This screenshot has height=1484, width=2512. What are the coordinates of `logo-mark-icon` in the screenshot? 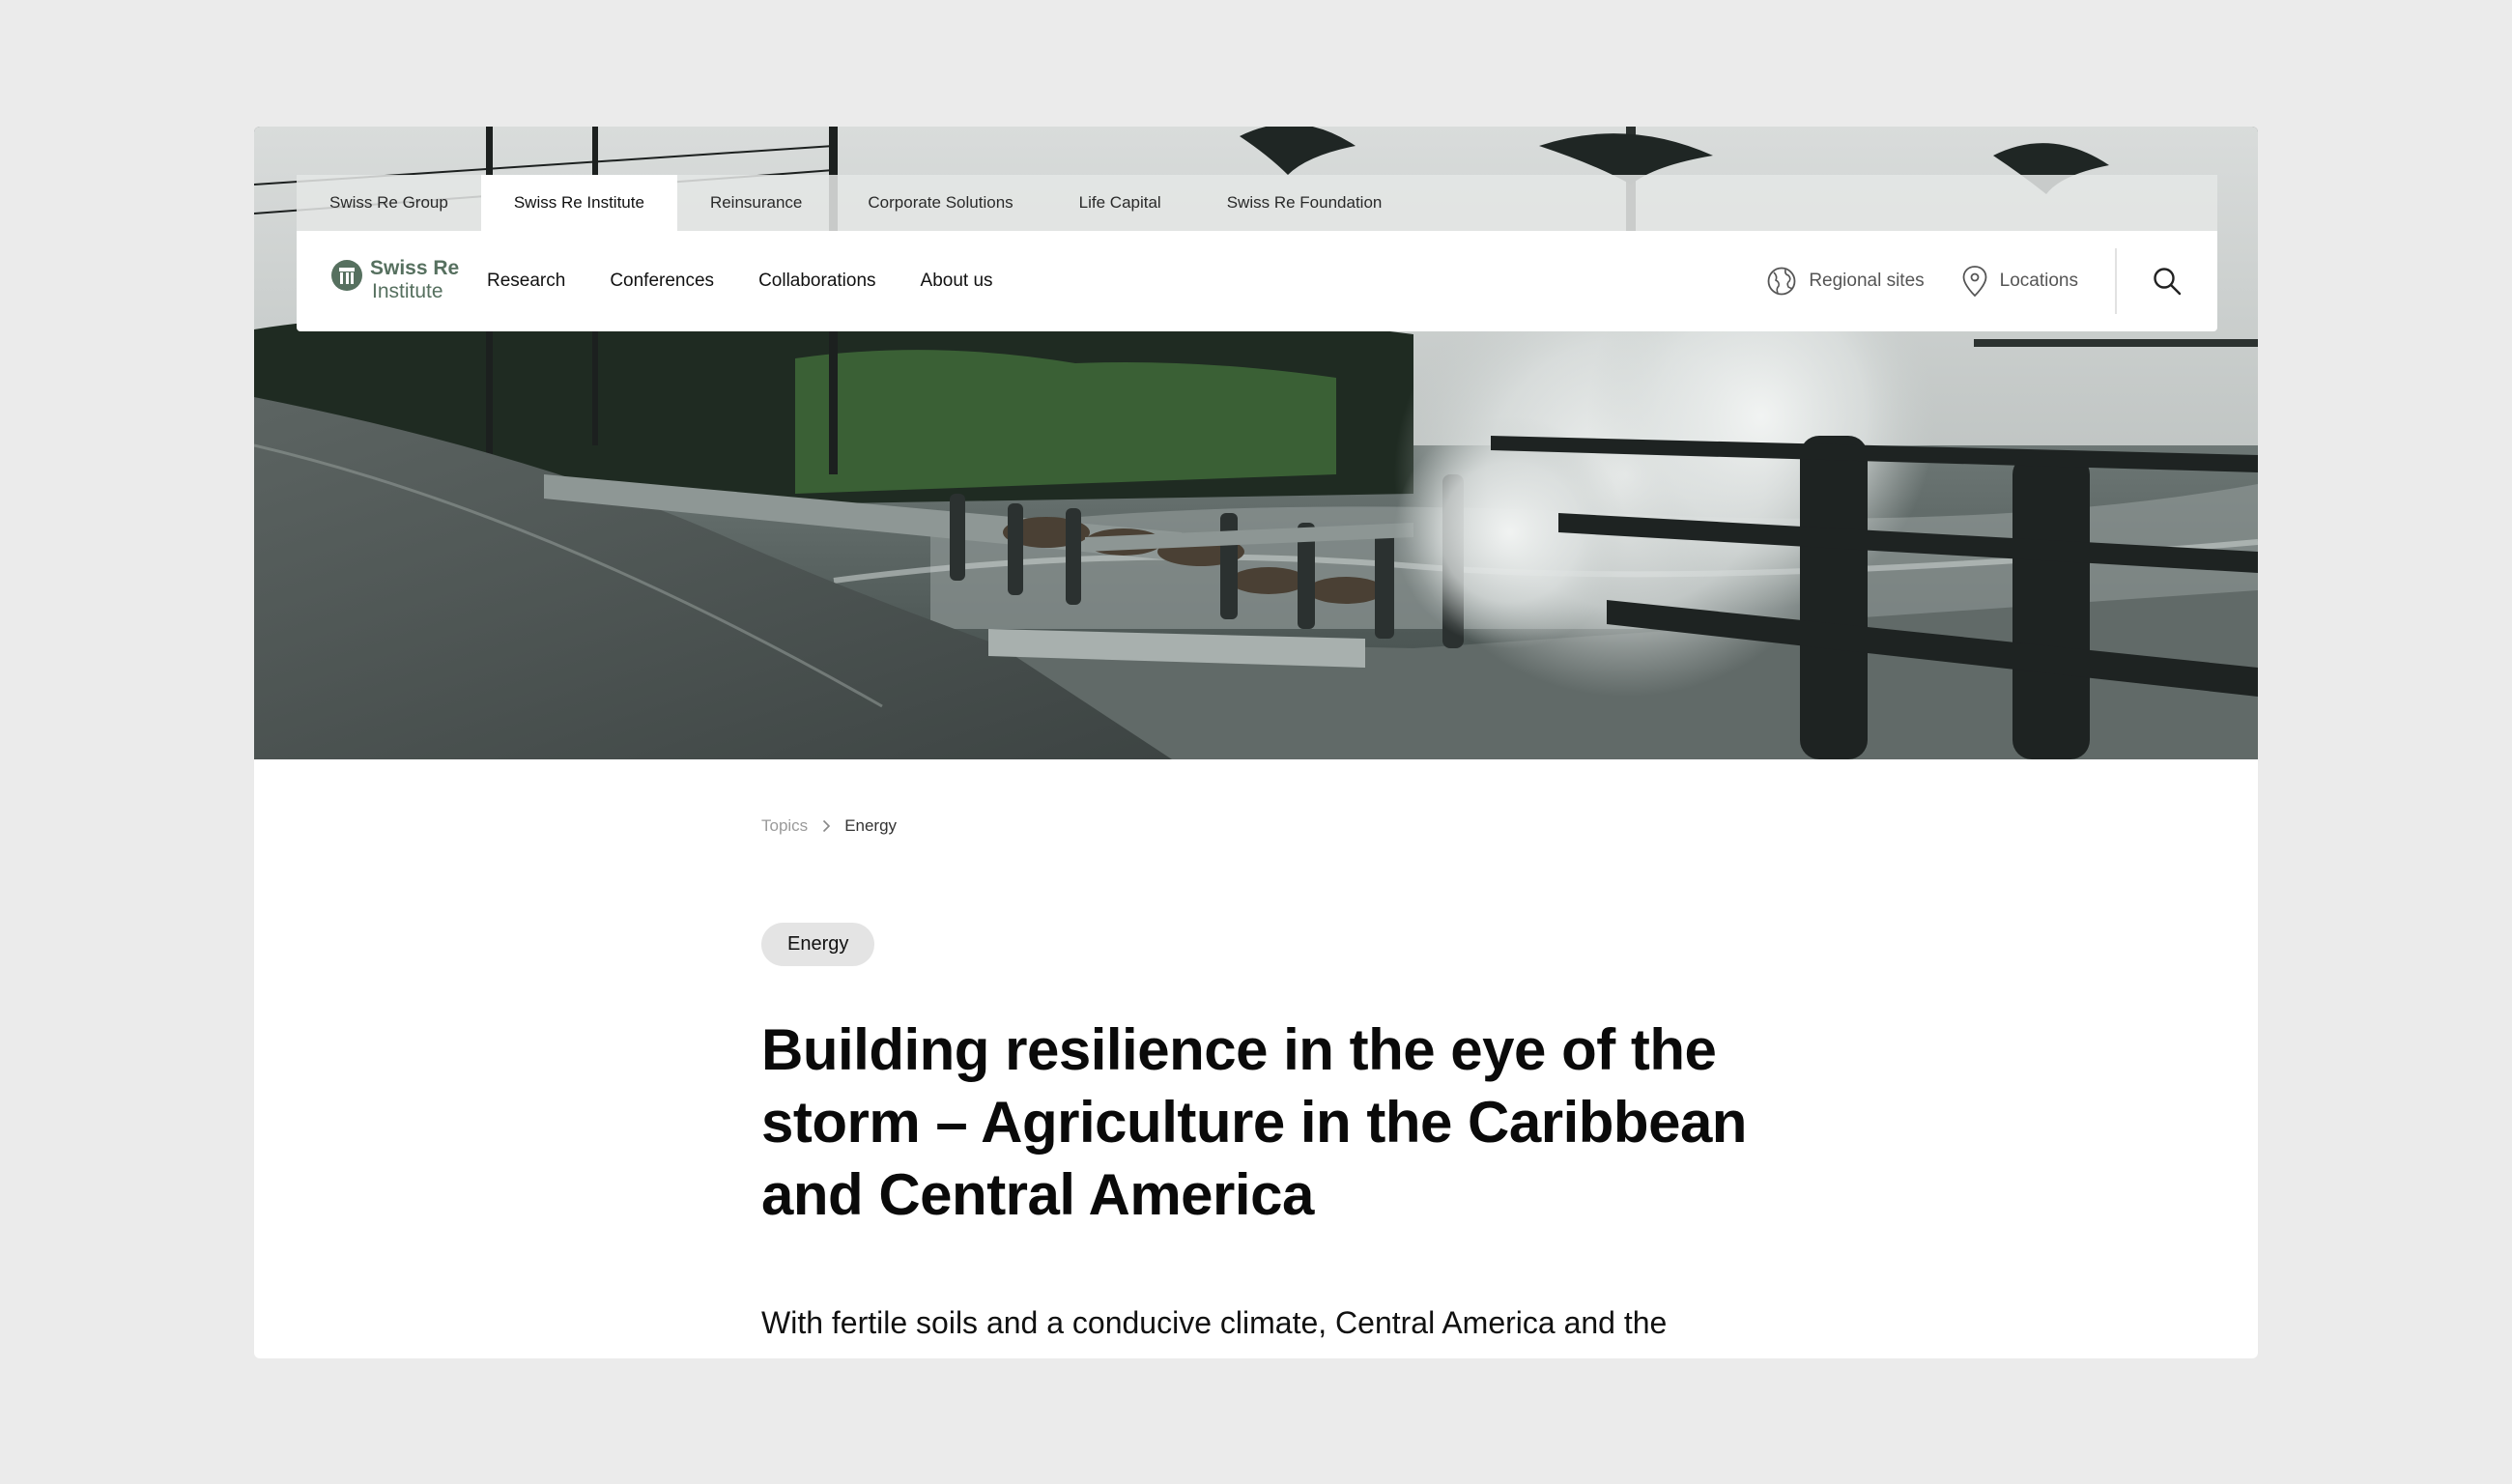 It's located at (347, 275).